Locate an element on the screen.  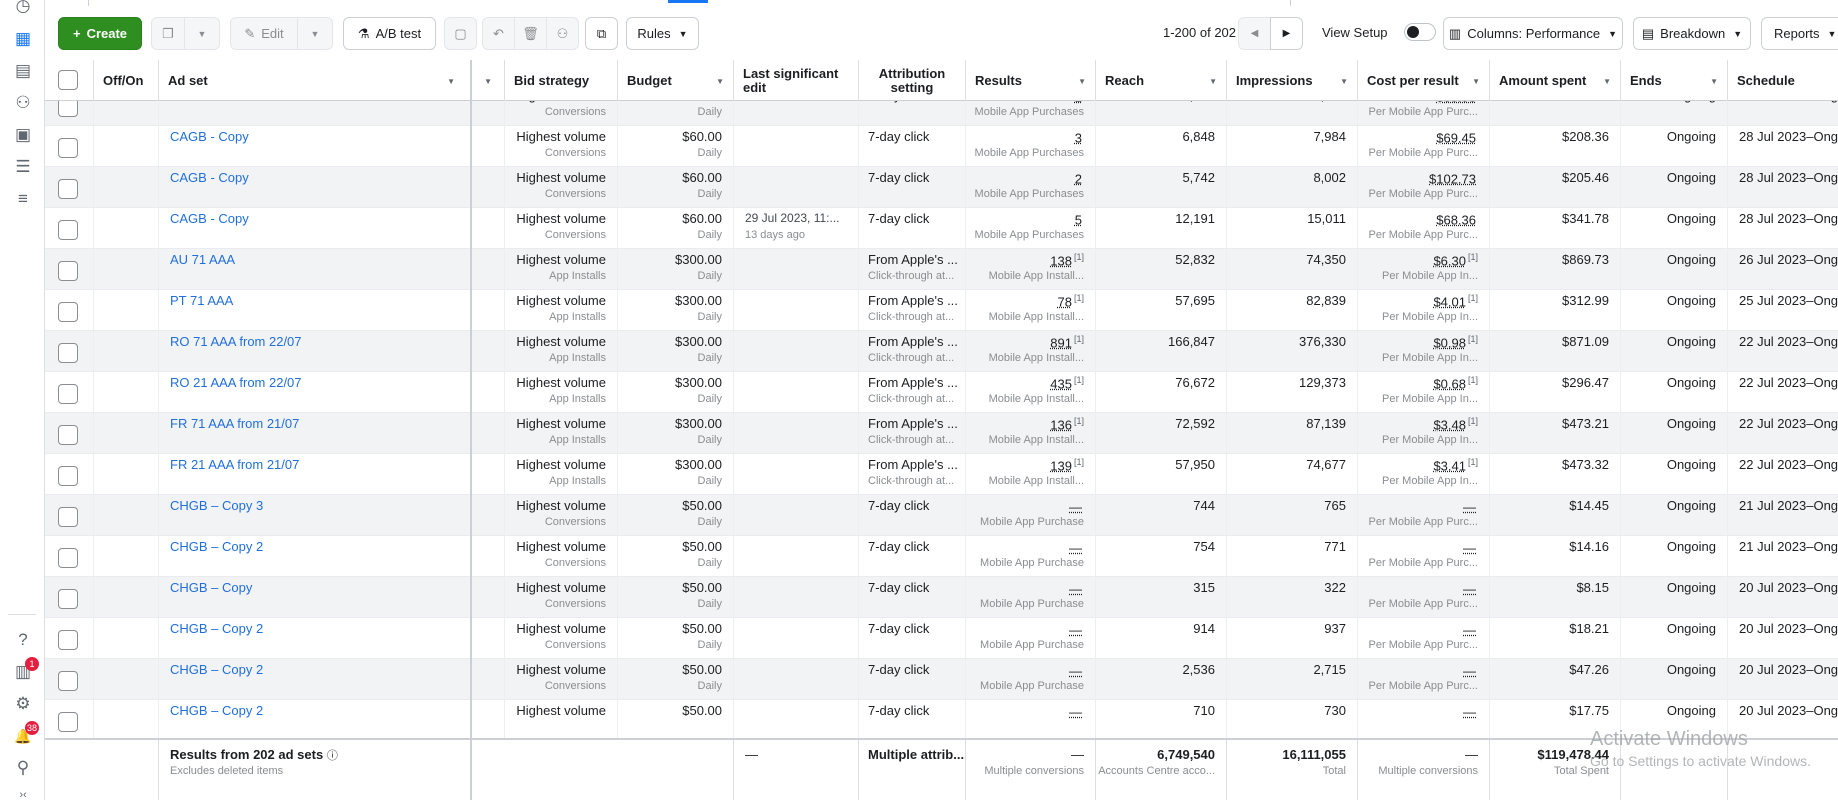
cost-per-result-number: $102.73 is located at coordinates (1452, 178).